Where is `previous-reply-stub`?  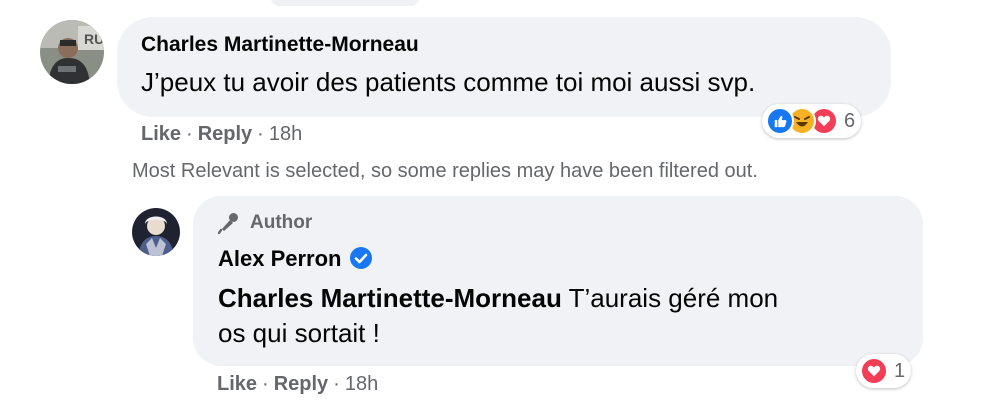 previous-reply-stub is located at coordinates (345, 3).